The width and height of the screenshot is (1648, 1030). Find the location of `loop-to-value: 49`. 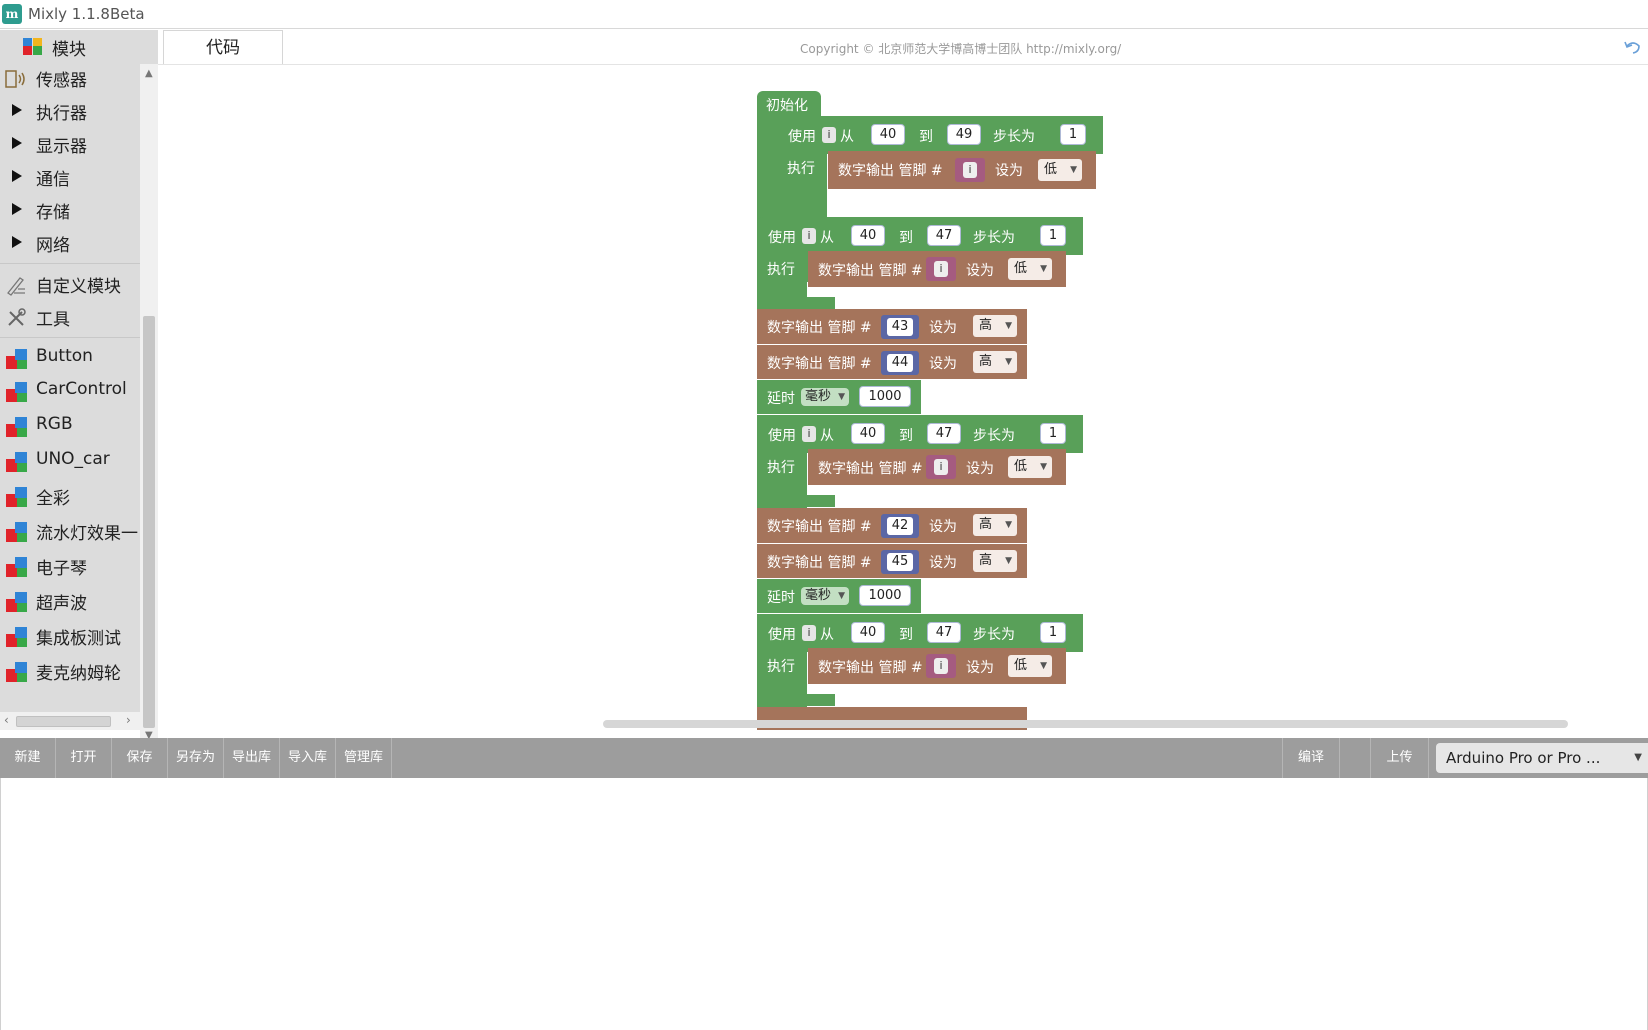

loop-to-value: 49 is located at coordinates (964, 134).